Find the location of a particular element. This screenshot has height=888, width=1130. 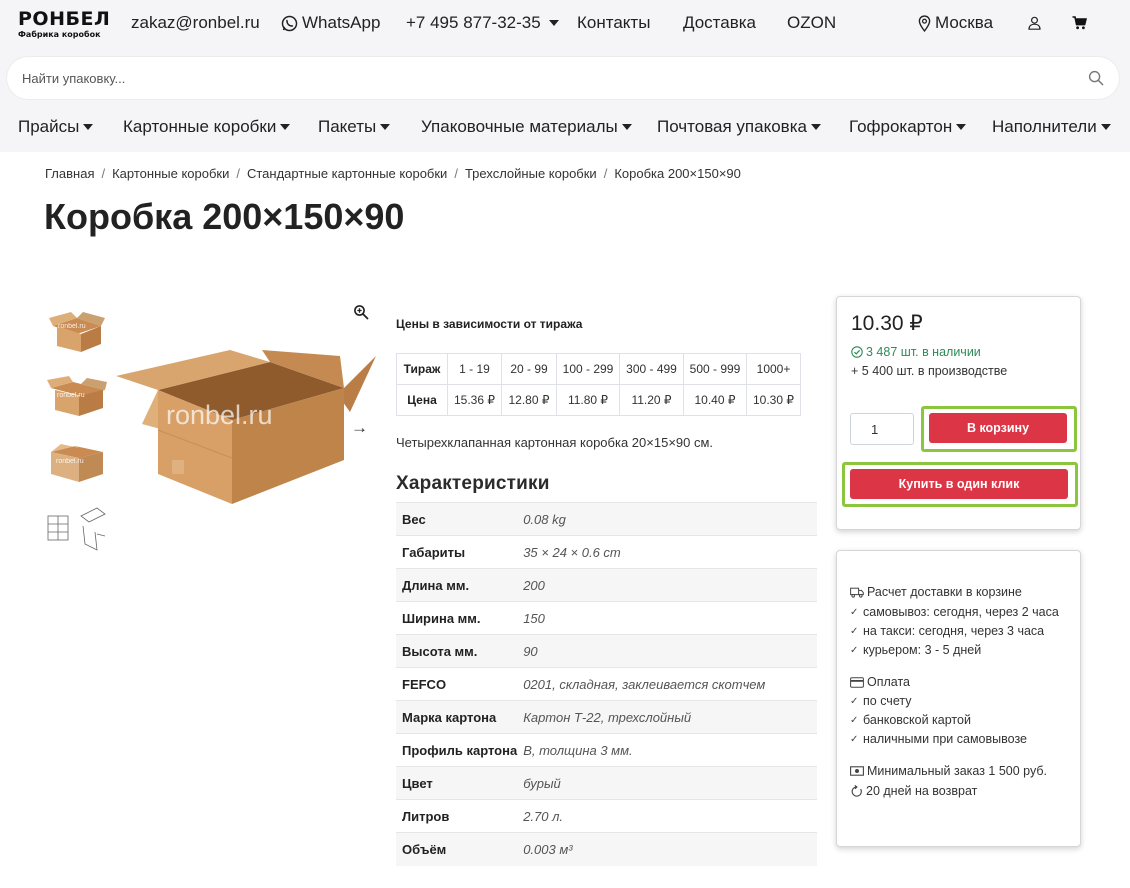

product-photo: ronbel.ru is located at coordinates (245, 428).